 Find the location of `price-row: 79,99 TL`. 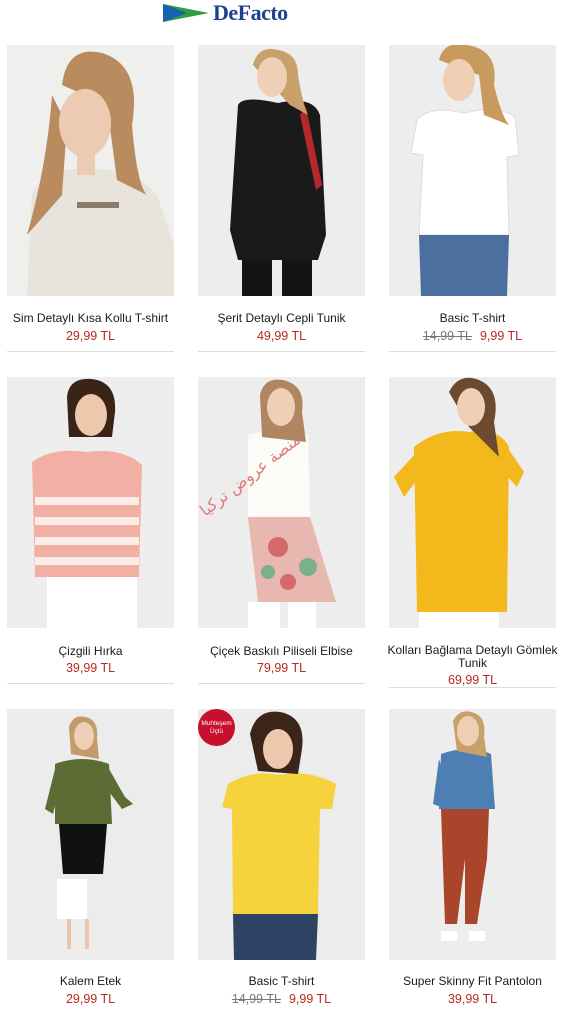

price-row: 79,99 TL is located at coordinates (281, 668).